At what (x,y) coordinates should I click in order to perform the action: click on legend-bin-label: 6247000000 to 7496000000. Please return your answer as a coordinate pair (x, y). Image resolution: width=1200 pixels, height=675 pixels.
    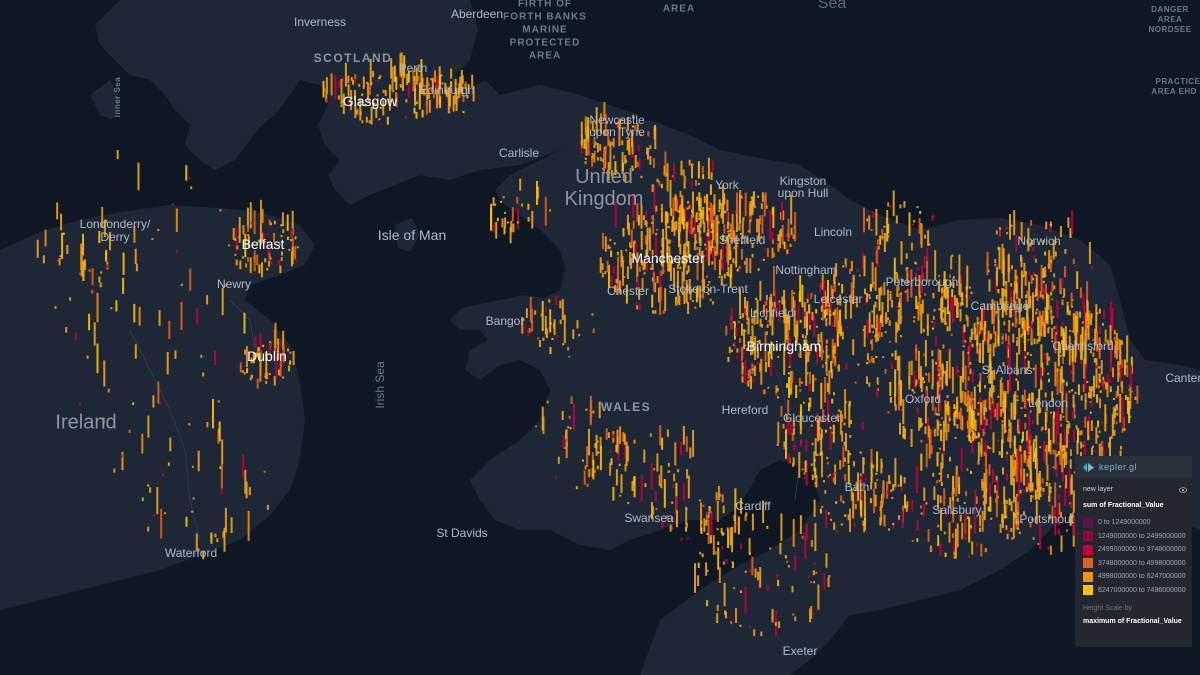
    Looking at the image, I should click on (1142, 590).